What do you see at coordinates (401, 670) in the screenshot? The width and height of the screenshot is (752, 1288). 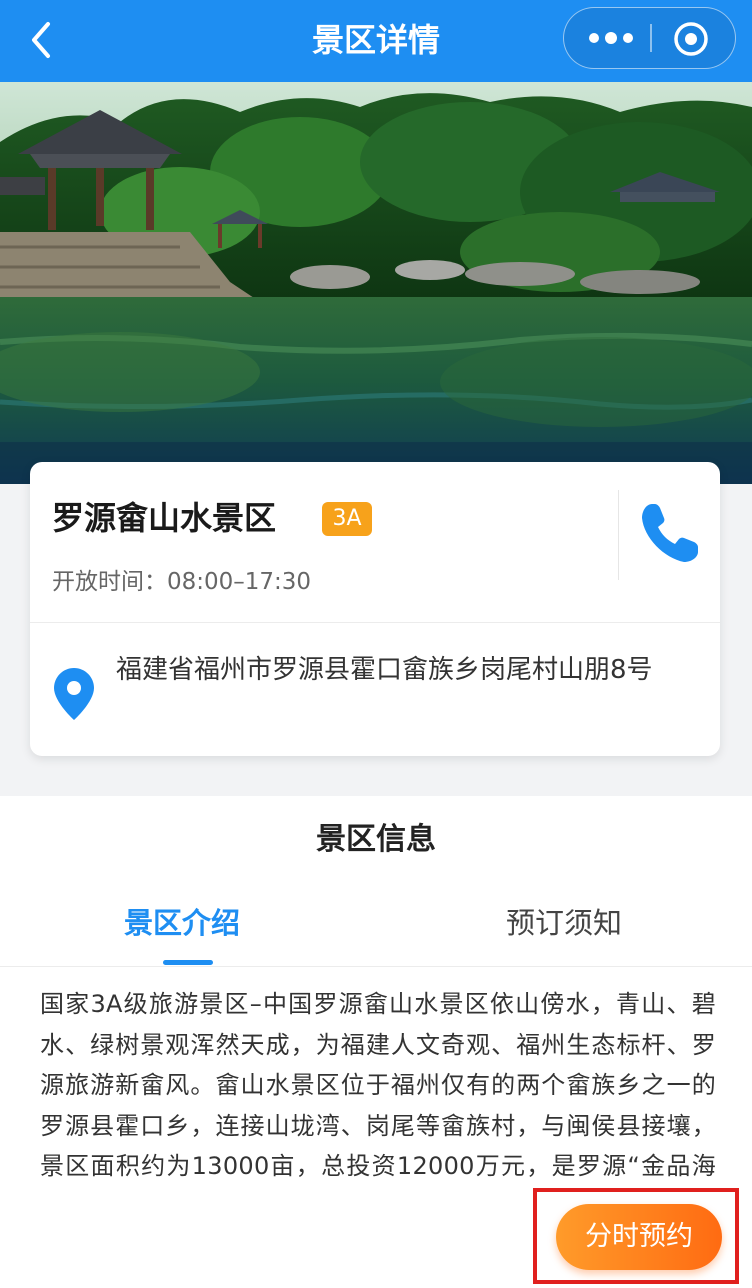 I see `address-link: 福建省福州市罗源县霍口畲族乡岗尾村山朋8号` at bounding box center [401, 670].